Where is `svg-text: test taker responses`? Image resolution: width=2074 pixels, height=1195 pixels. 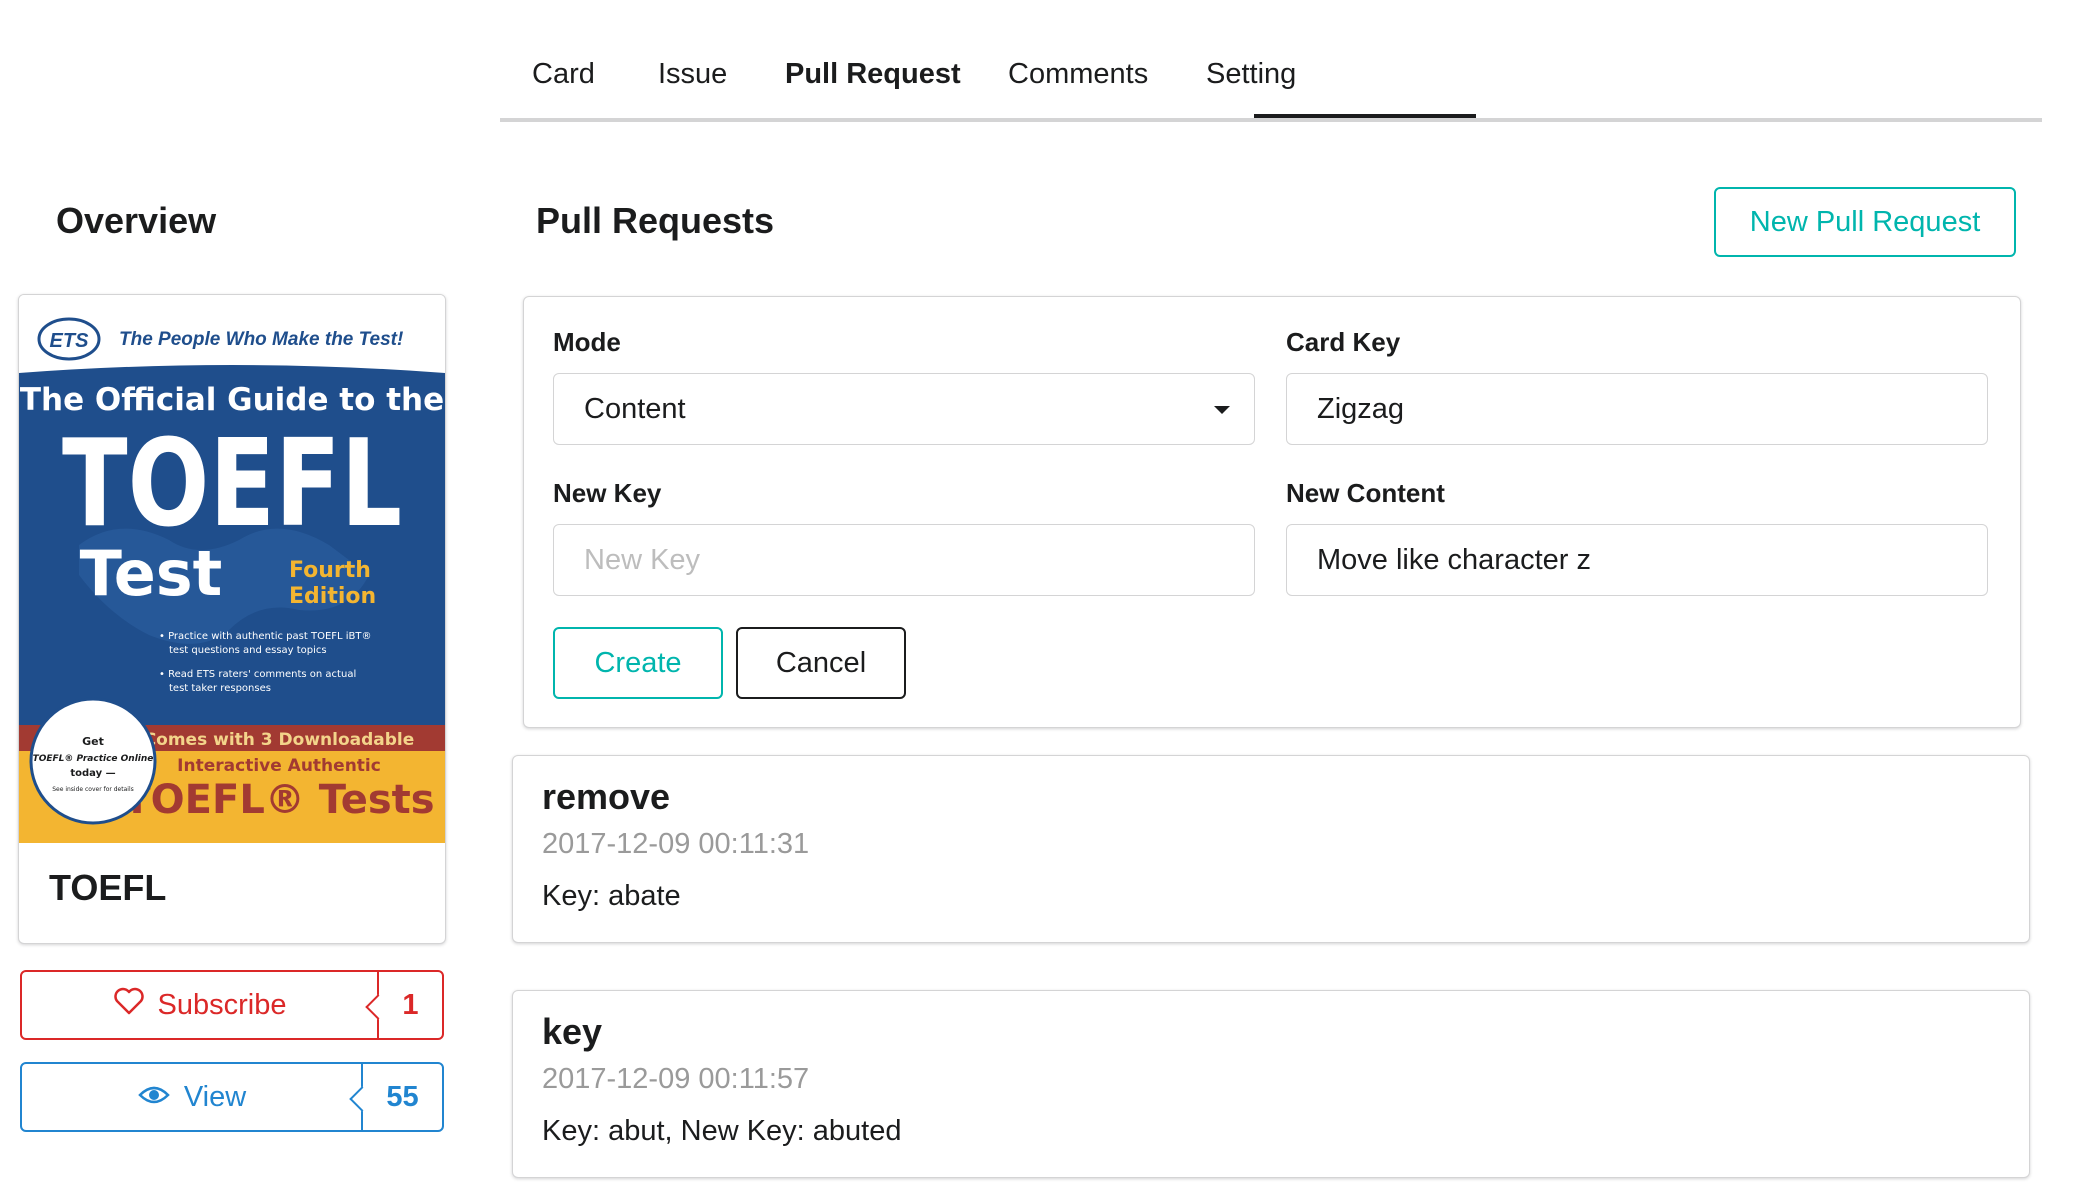 svg-text: test taker responses is located at coordinates (220, 688).